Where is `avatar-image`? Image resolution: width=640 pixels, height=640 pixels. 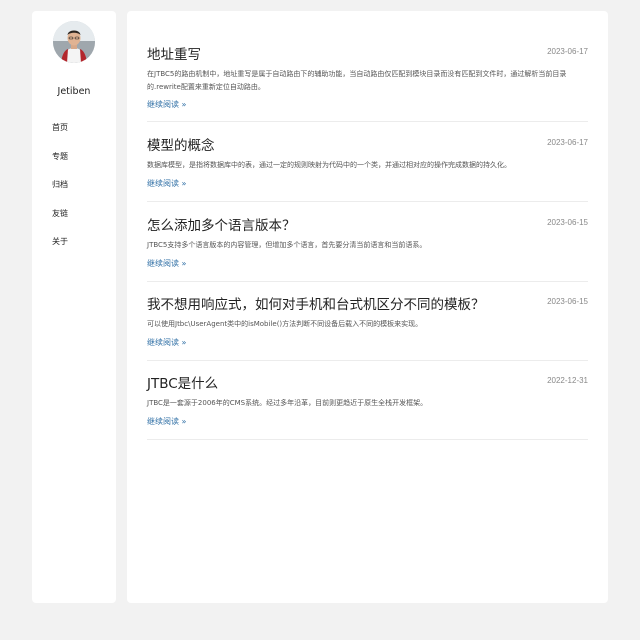 avatar-image is located at coordinates (74, 42).